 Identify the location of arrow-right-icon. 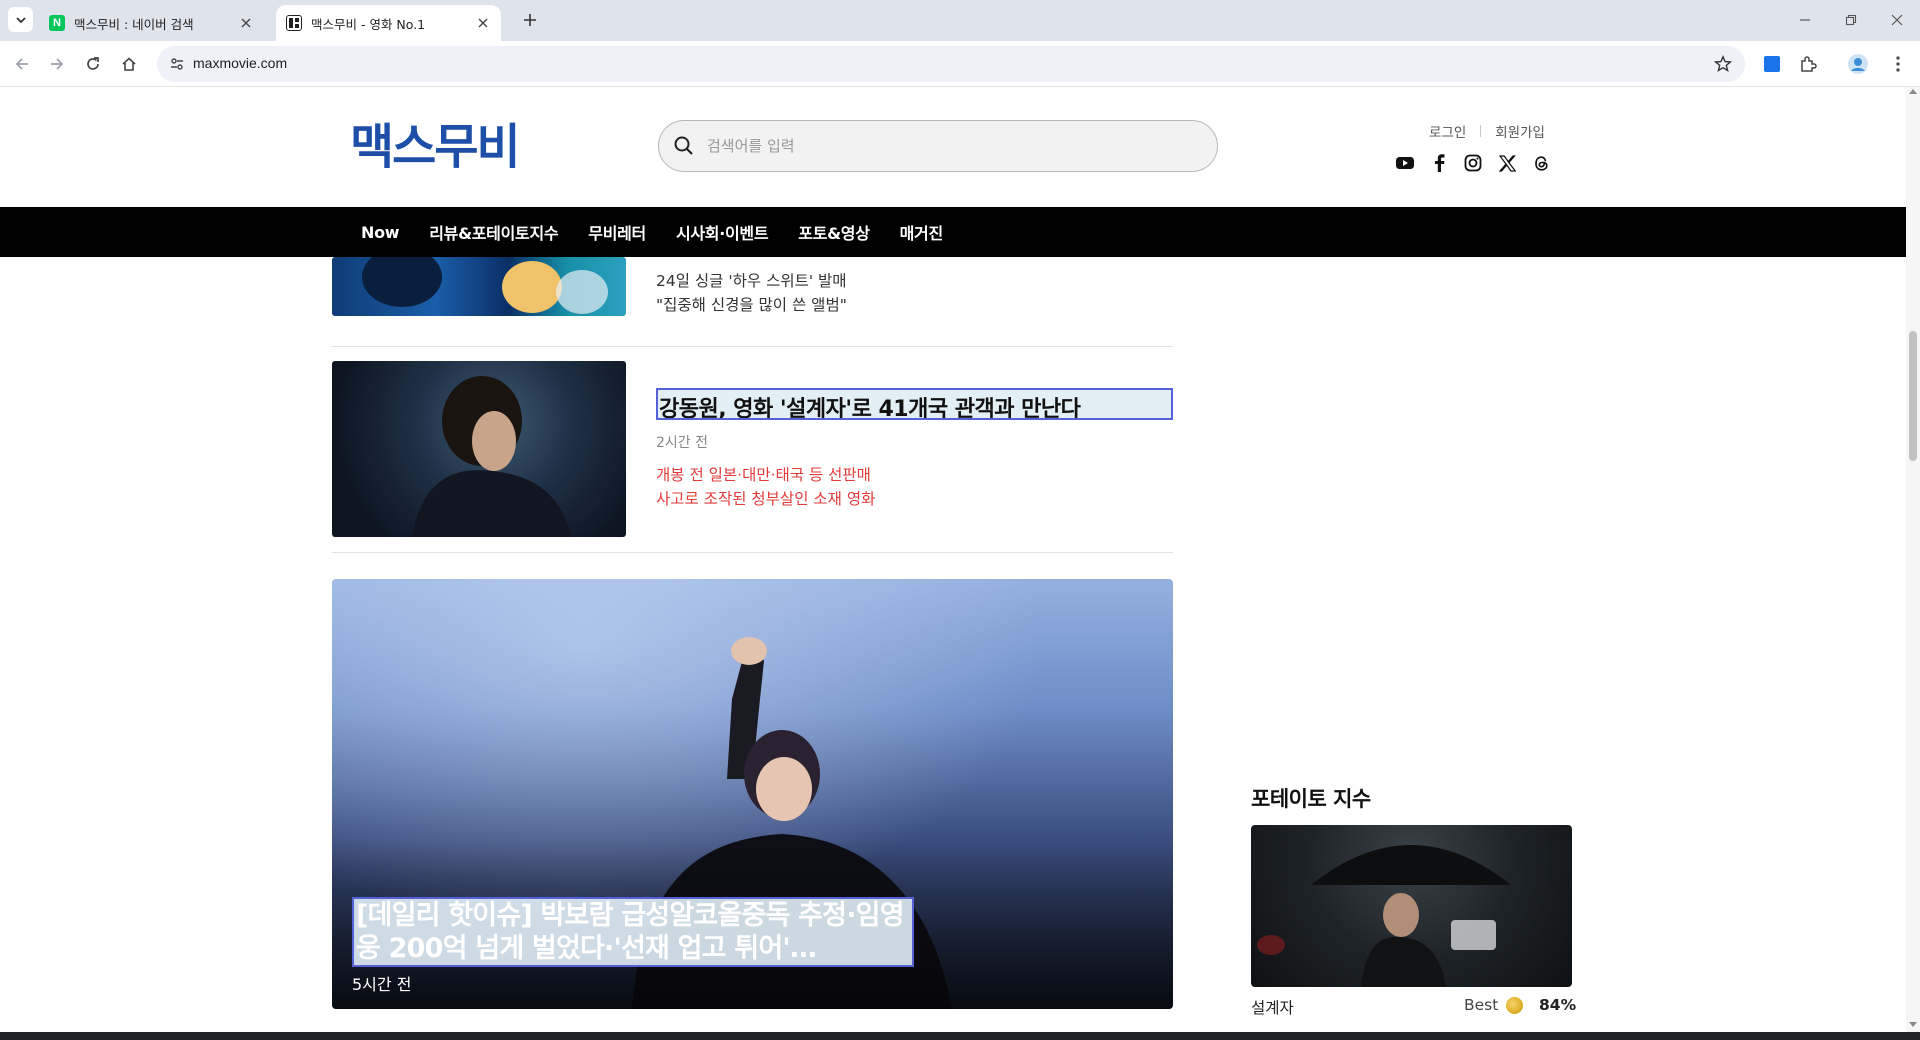
(57, 64).